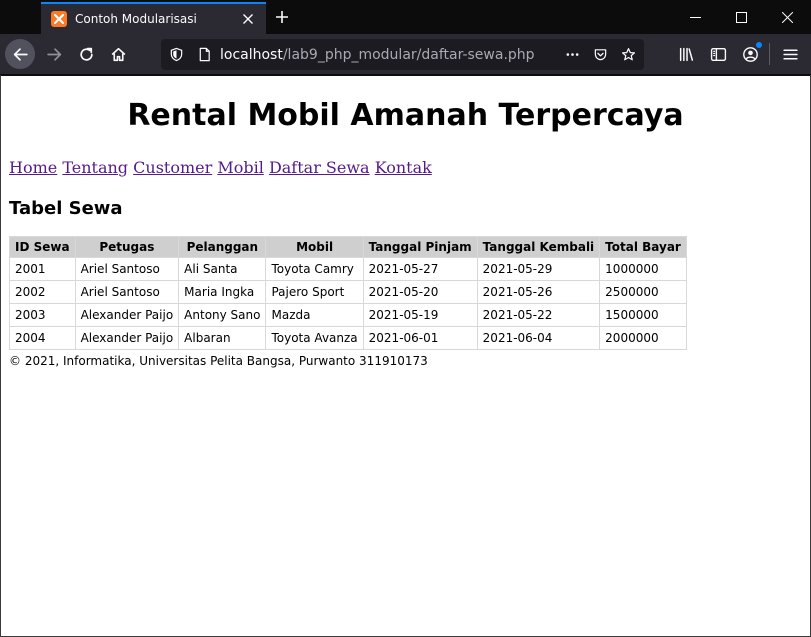 The height and width of the screenshot is (637, 811). What do you see at coordinates (222, 247) in the screenshot?
I see `column-header: Pelanggan` at bounding box center [222, 247].